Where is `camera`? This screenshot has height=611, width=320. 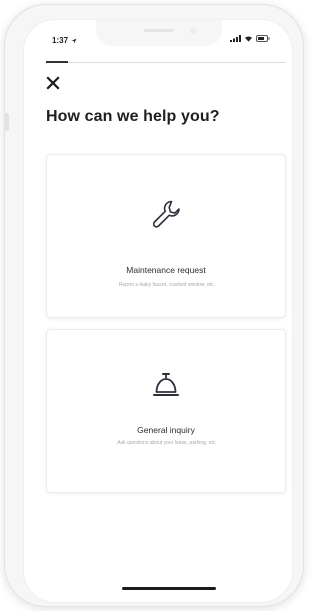 camera is located at coordinates (193, 30).